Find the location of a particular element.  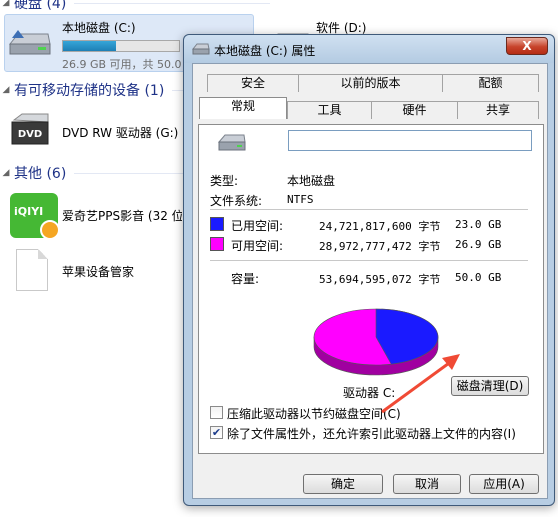

drive-c-name: 本地磁盘 (C:) is located at coordinates (99, 28).